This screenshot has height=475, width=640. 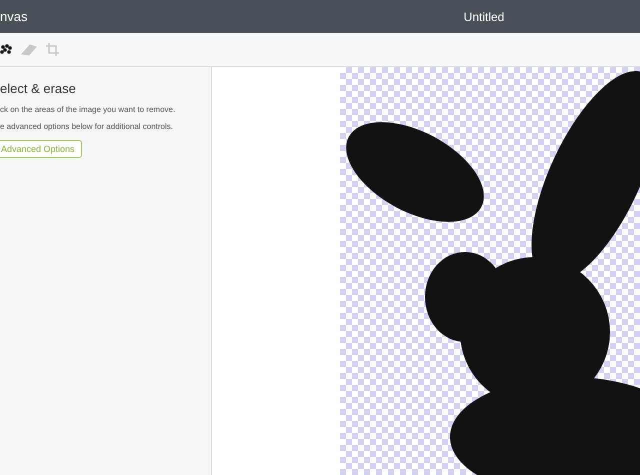 I want to click on eraser-icon, so click(x=29, y=50).